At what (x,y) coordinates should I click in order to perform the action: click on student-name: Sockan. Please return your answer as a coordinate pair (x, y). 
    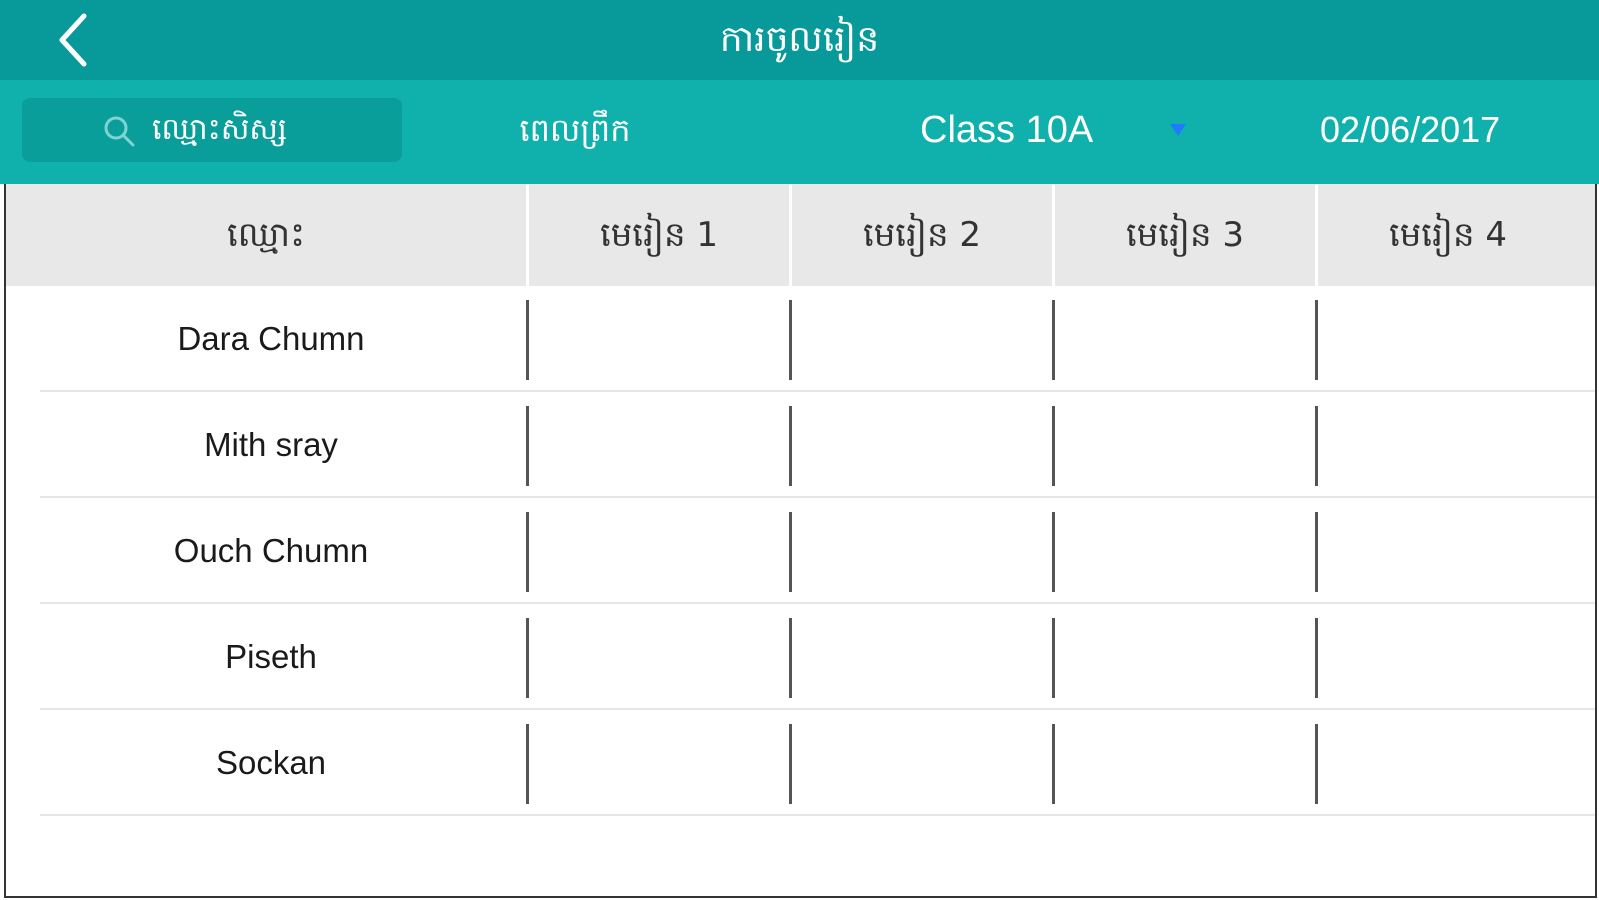
    Looking at the image, I should click on (271, 762).